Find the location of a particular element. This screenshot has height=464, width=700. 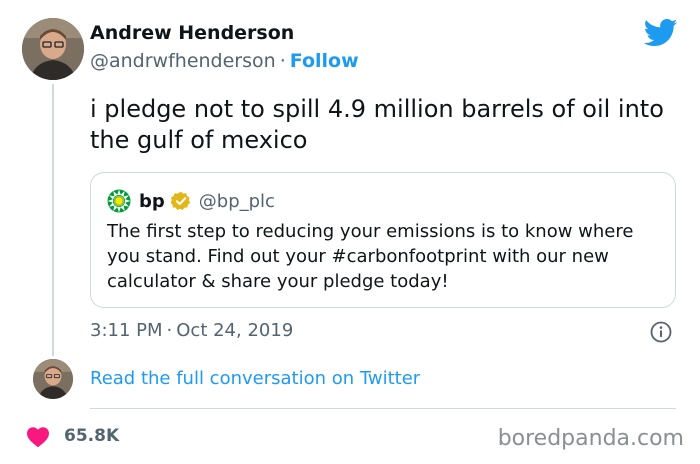

quoted-tweet-header: bp @bp_plc is located at coordinates (191, 201).